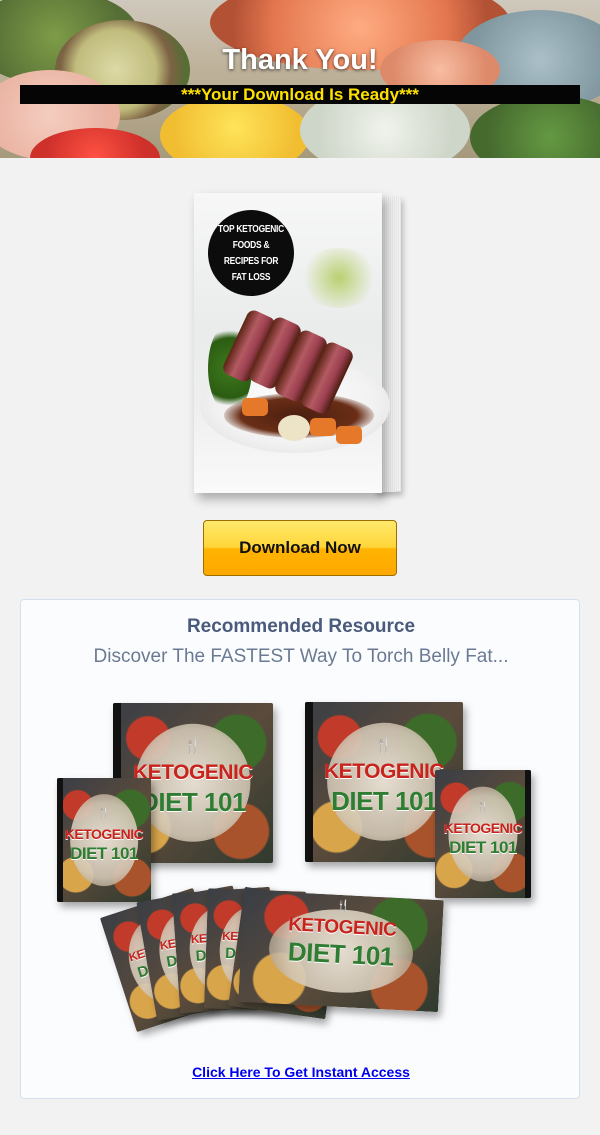 This screenshot has width=600, height=1135. I want to click on ebook-potato, so click(294, 428).